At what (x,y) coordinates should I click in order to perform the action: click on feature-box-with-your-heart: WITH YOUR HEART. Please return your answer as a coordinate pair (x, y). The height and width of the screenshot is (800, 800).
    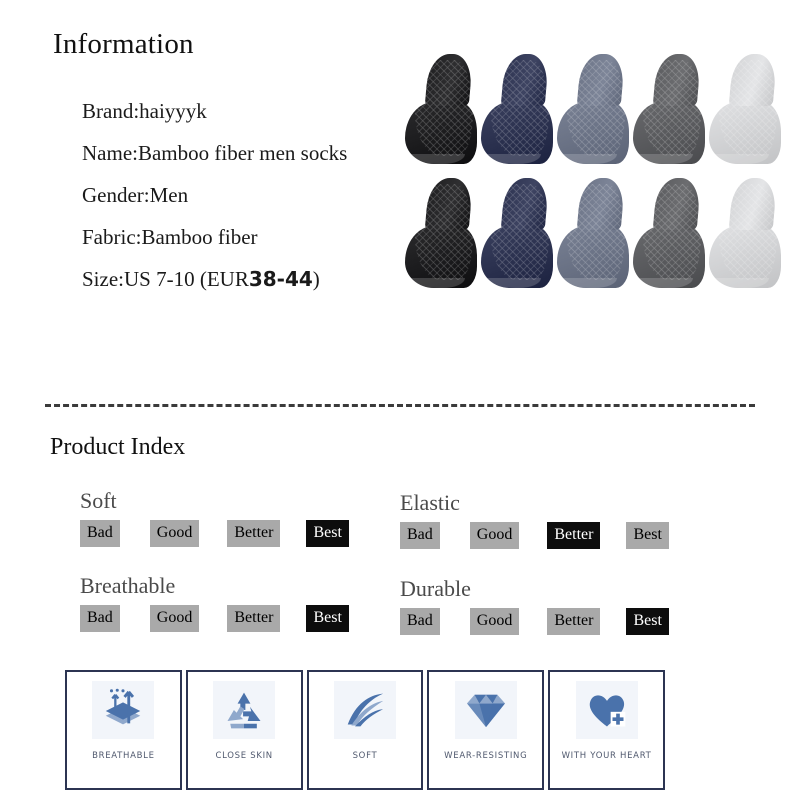
    Looking at the image, I should click on (606, 730).